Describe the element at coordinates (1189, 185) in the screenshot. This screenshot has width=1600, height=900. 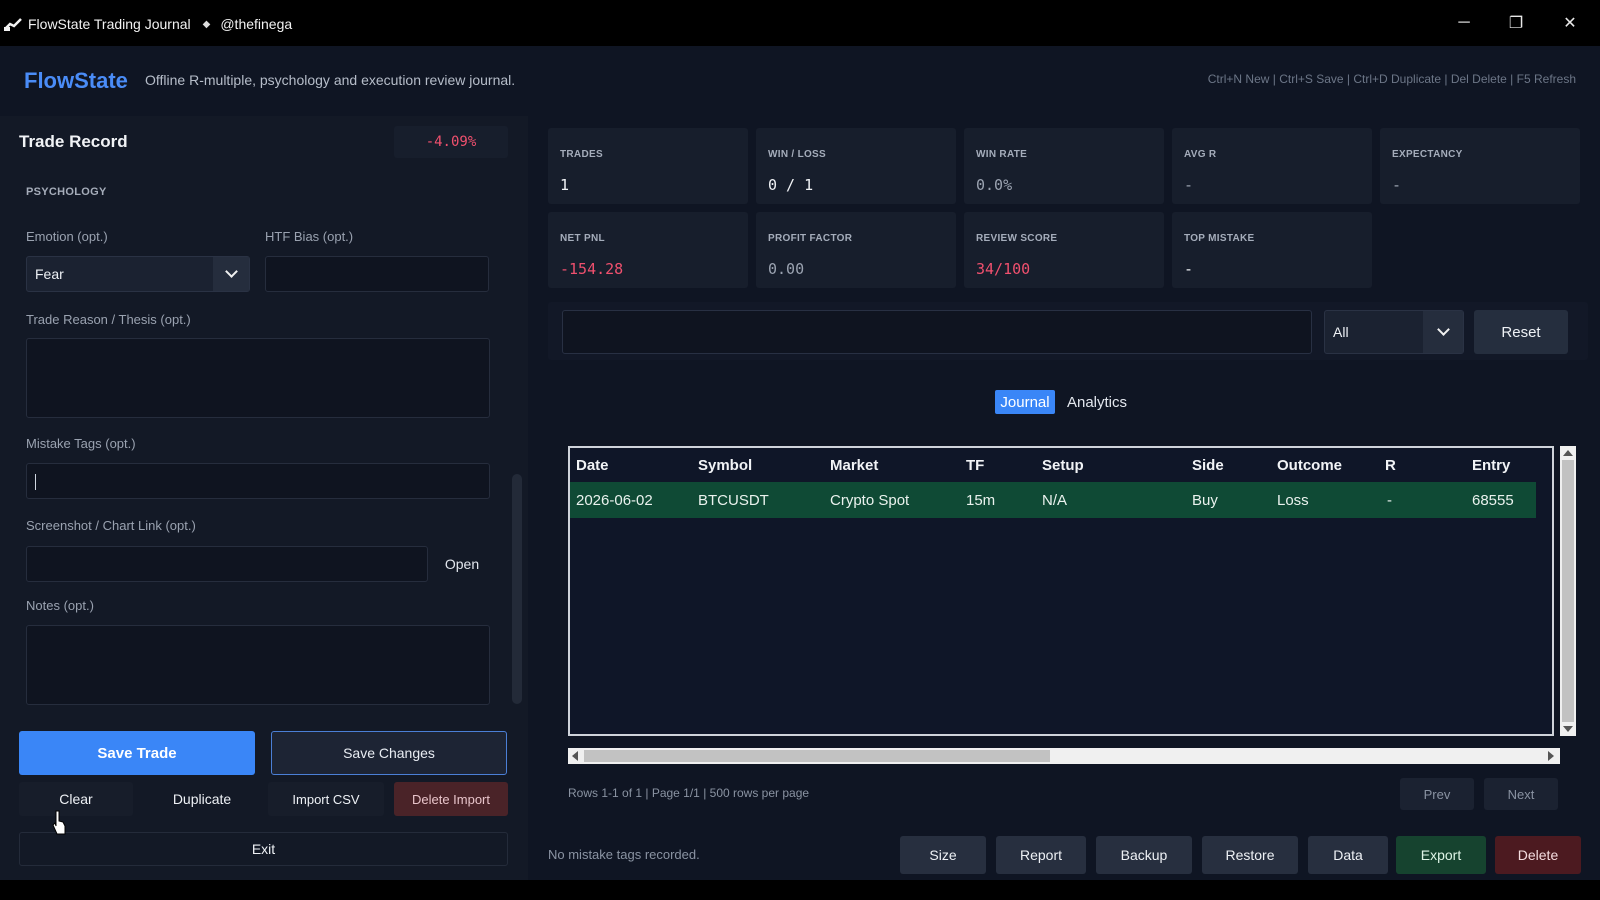
I see `stat-value: -` at that location.